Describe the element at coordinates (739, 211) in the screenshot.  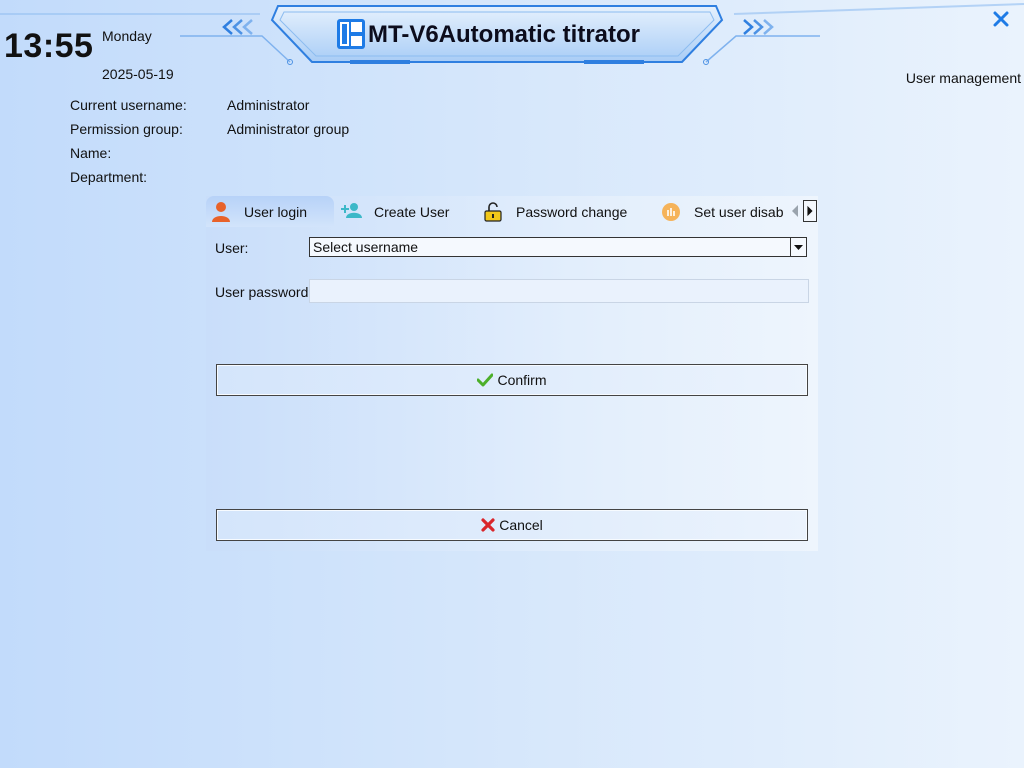
I see `tab-label: Set user disab` at that location.